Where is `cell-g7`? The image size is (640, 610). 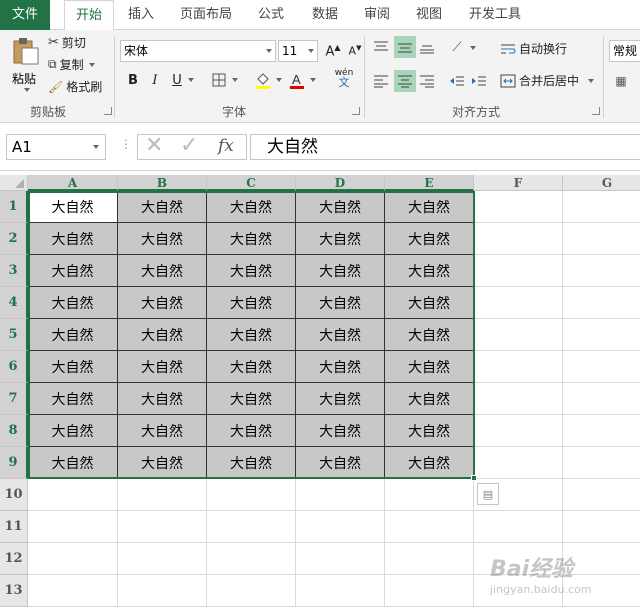 cell-g7 is located at coordinates (601, 399).